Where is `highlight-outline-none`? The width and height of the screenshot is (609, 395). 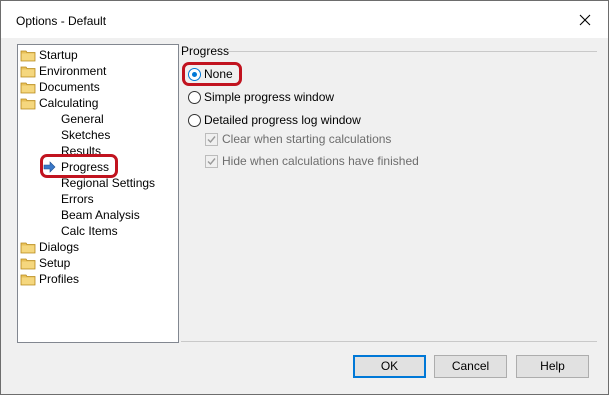
highlight-outline-none is located at coordinates (212, 74).